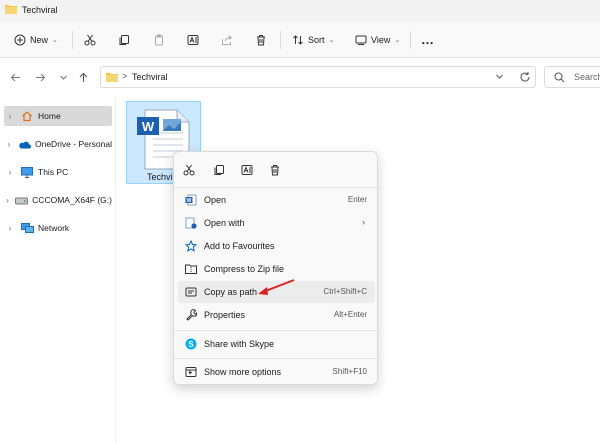 The height and width of the screenshot is (443, 600). What do you see at coordinates (49, 116) in the screenshot?
I see `sidebar-item-label: Home` at bounding box center [49, 116].